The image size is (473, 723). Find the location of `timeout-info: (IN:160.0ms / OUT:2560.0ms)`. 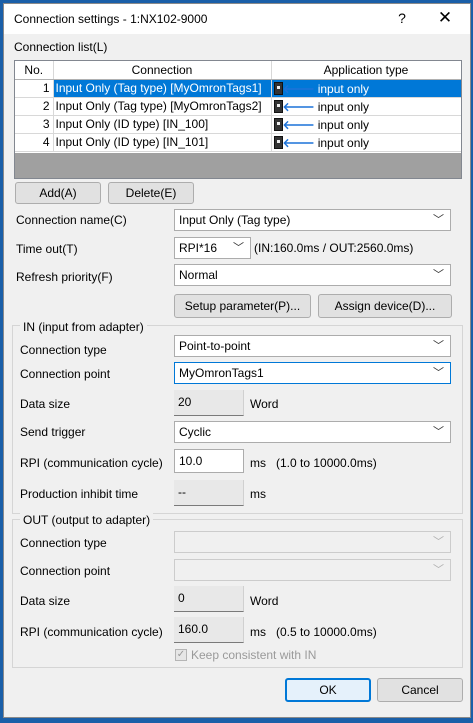

timeout-info: (IN:160.0ms / OUT:2560.0ms) is located at coordinates (334, 248).